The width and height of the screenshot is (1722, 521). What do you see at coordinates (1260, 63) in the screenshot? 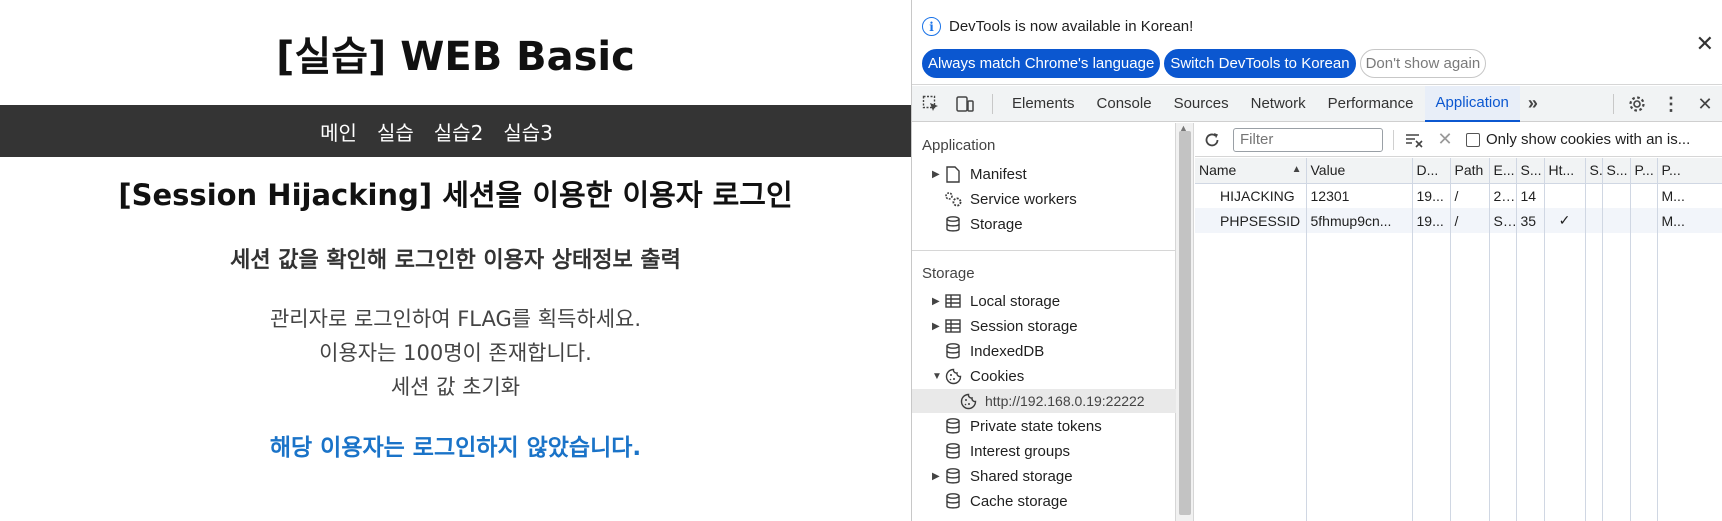
I see `switch-to-korean-button: Switch DevTools to Korean` at bounding box center [1260, 63].